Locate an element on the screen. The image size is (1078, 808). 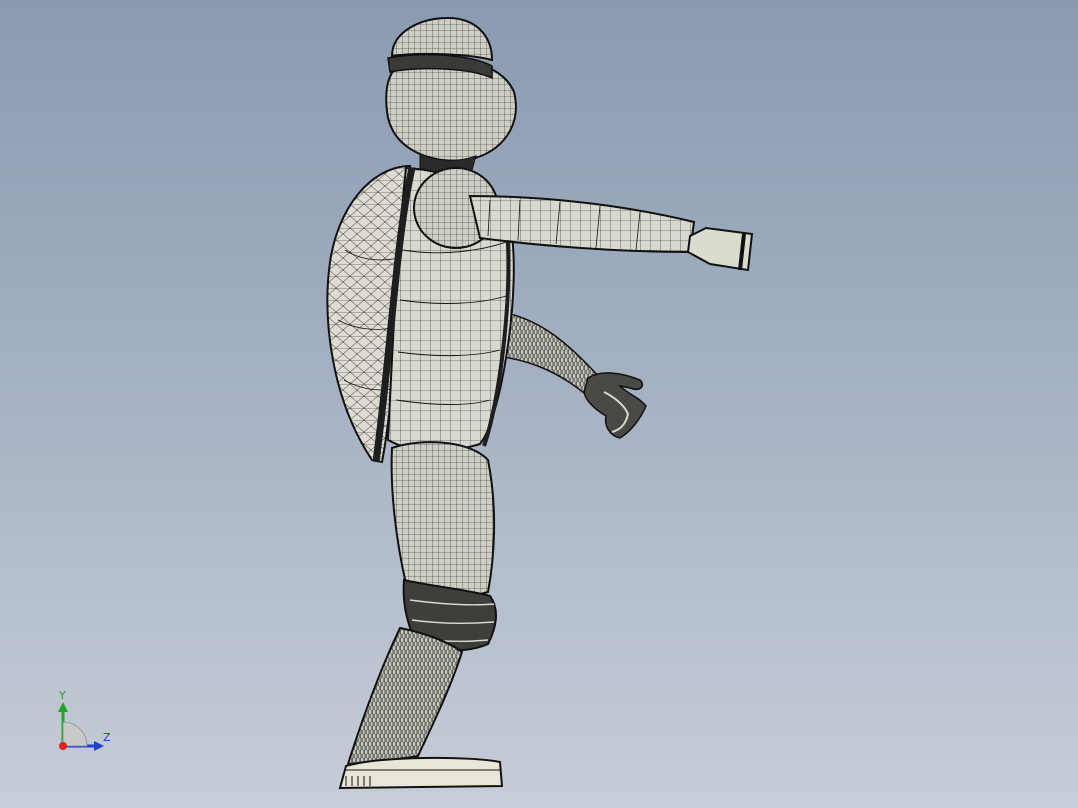
orientation-triad is located at coordinates (81, 726).